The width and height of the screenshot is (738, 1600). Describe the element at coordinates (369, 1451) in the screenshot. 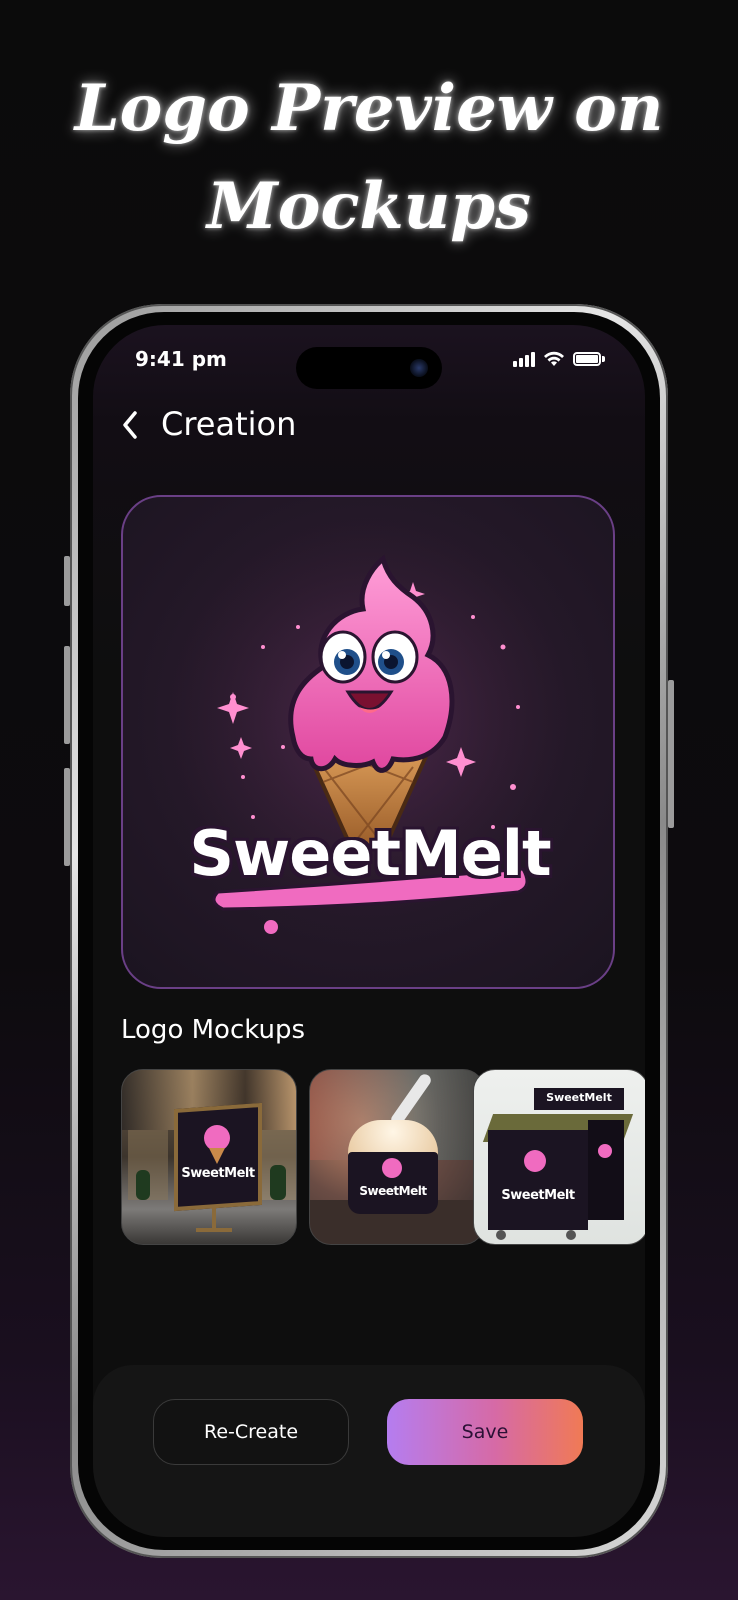

I see `bottom-action-bar: Re-Create Save` at that location.